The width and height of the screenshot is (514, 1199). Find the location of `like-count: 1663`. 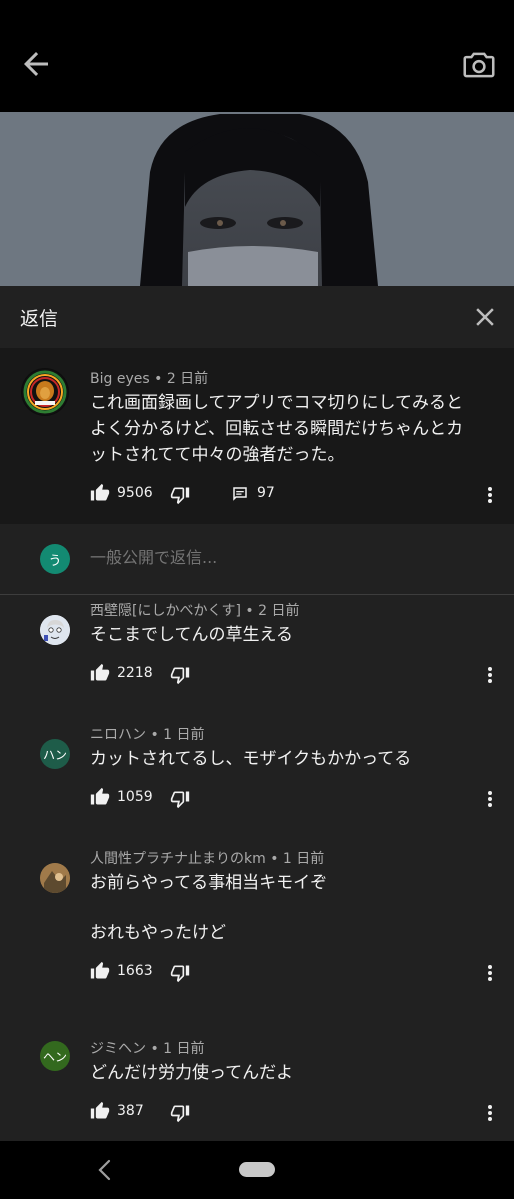

like-count: 1663 is located at coordinates (135, 971).